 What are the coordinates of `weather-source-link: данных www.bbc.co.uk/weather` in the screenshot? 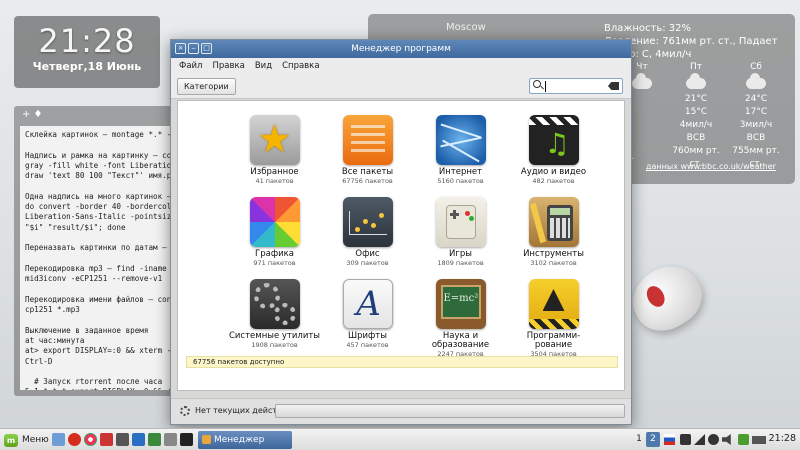 It's located at (711, 166).